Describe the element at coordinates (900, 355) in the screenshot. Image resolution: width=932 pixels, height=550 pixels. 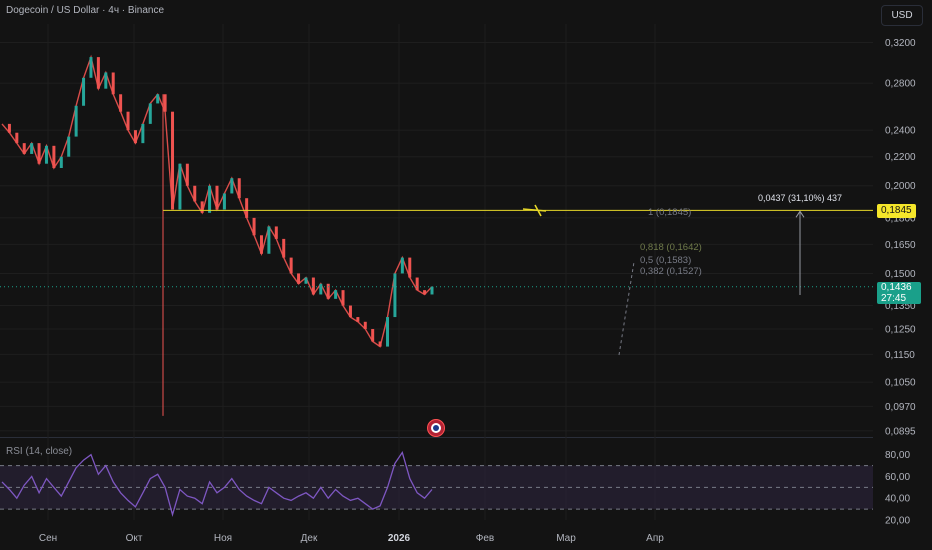
I see `price-tick-label: 0,1150` at that location.